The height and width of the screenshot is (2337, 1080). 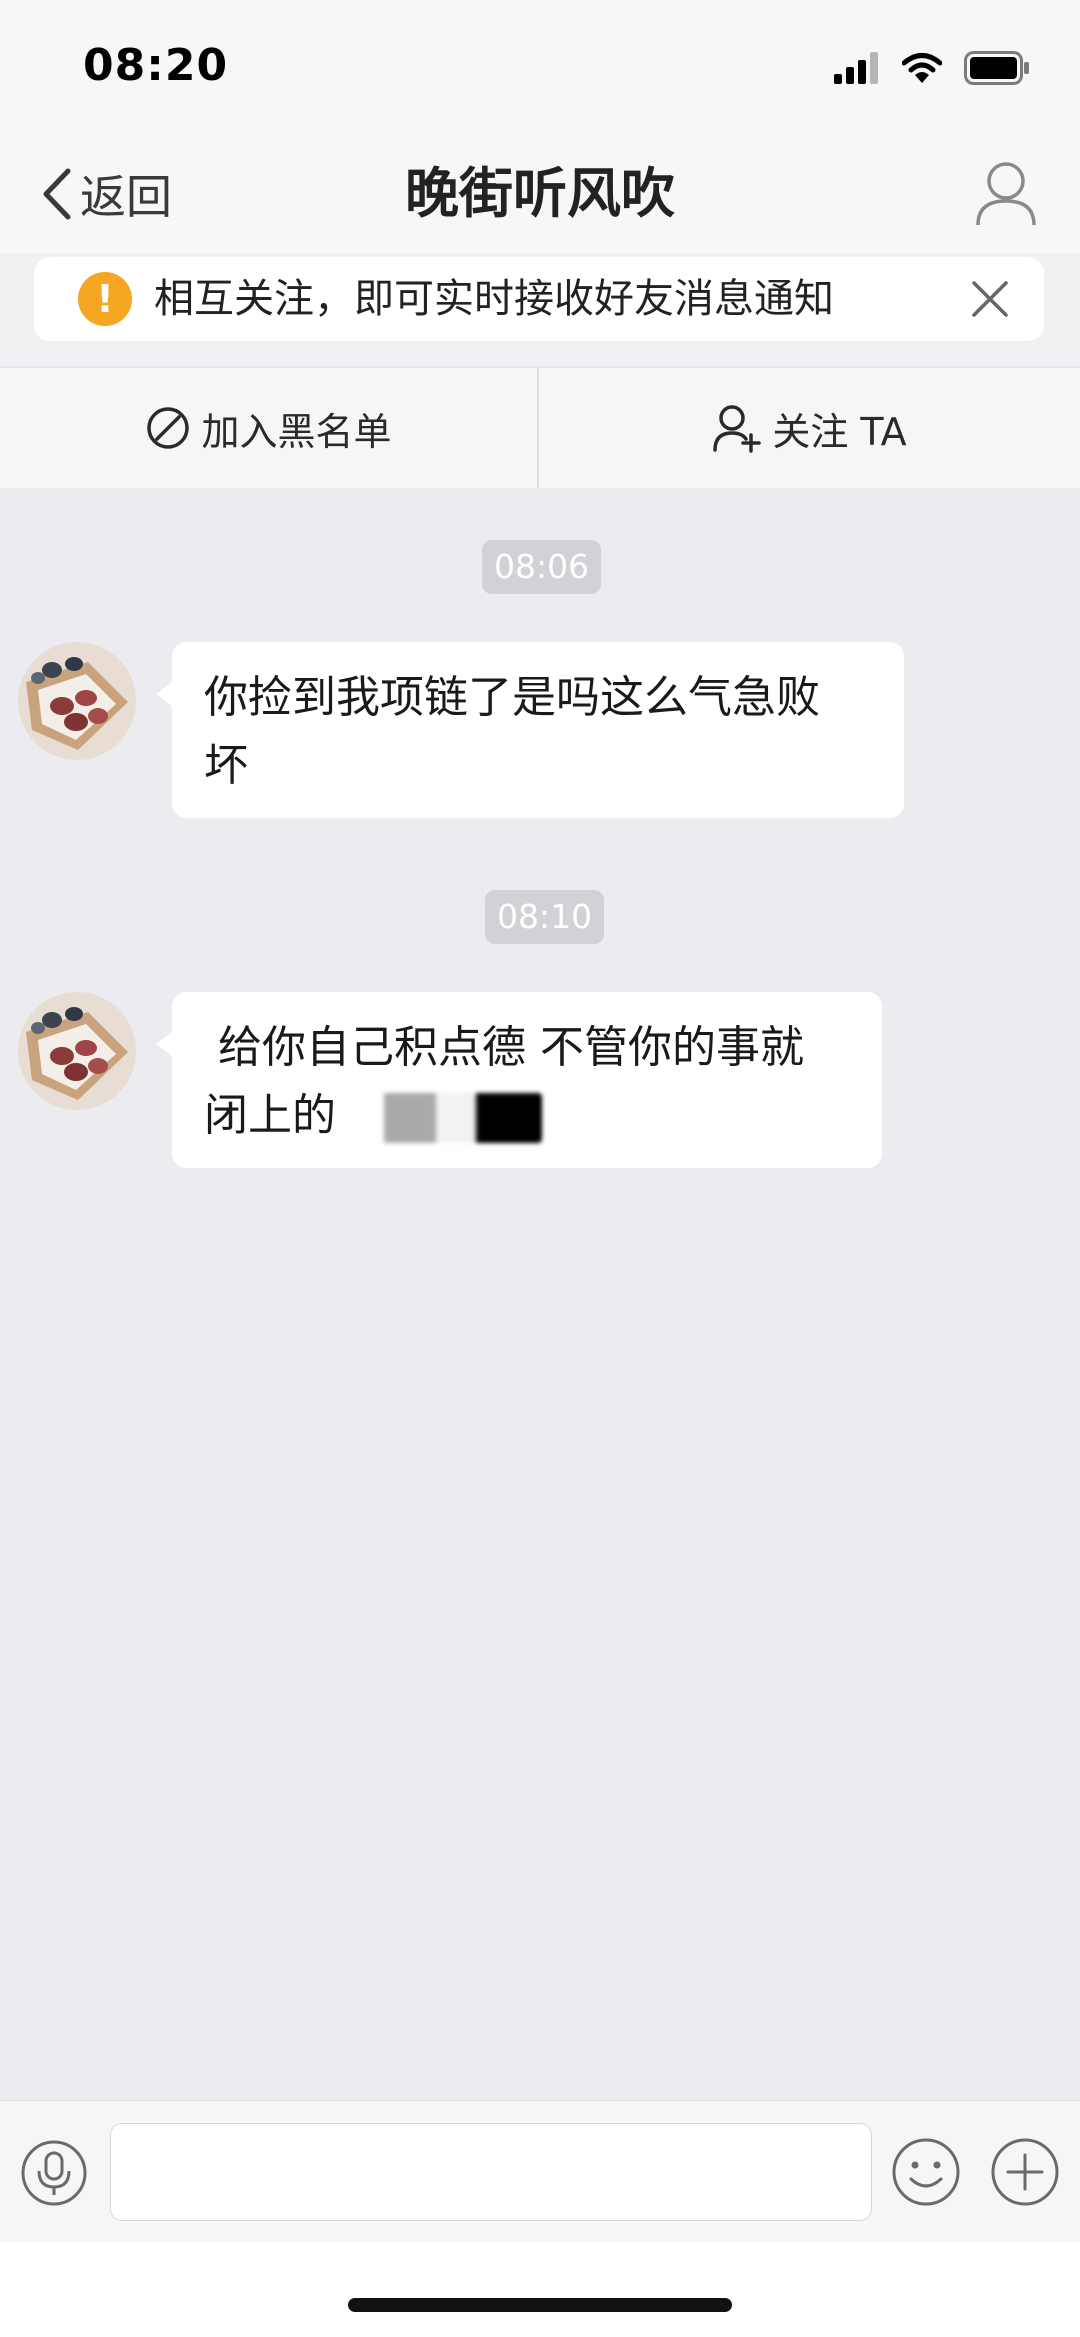 I want to click on block-button: 加入黑名单, so click(x=268, y=428).